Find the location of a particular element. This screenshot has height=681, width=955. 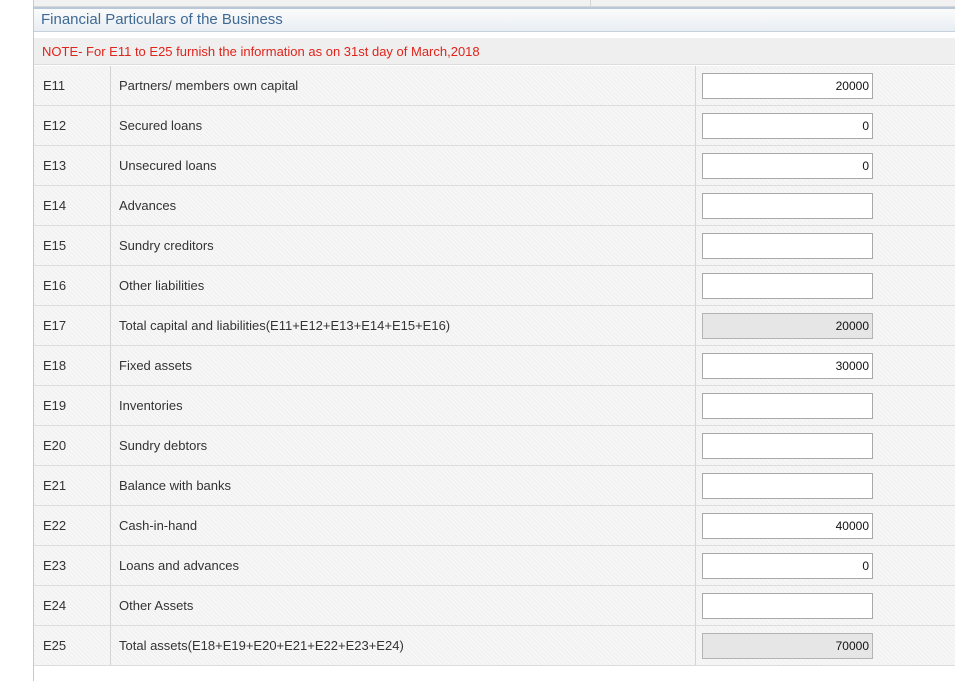

value-input-e11 is located at coordinates (787, 86).